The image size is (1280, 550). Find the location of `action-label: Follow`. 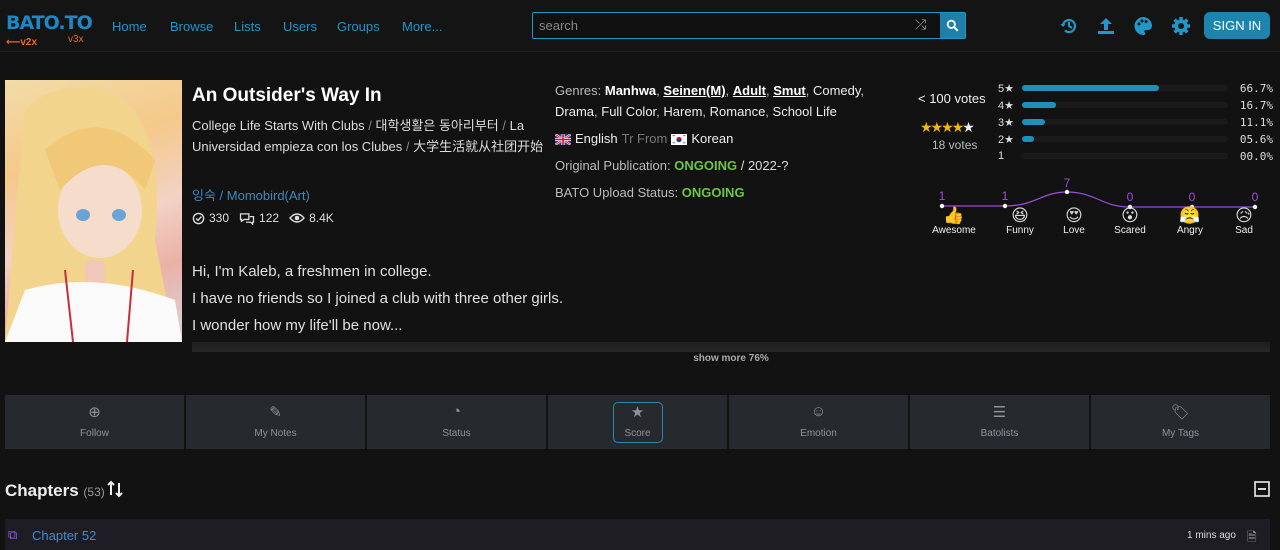

action-label: Follow is located at coordinates (94, 433).